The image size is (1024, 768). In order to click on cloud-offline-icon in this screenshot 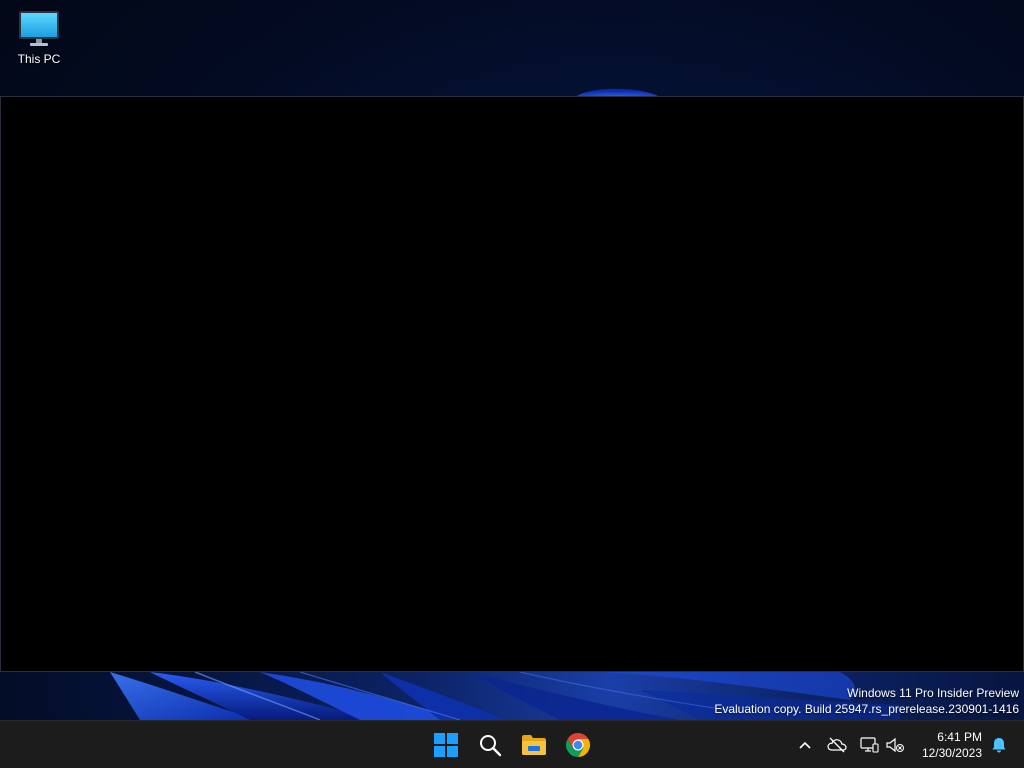, I will do `click(837, 745)`.